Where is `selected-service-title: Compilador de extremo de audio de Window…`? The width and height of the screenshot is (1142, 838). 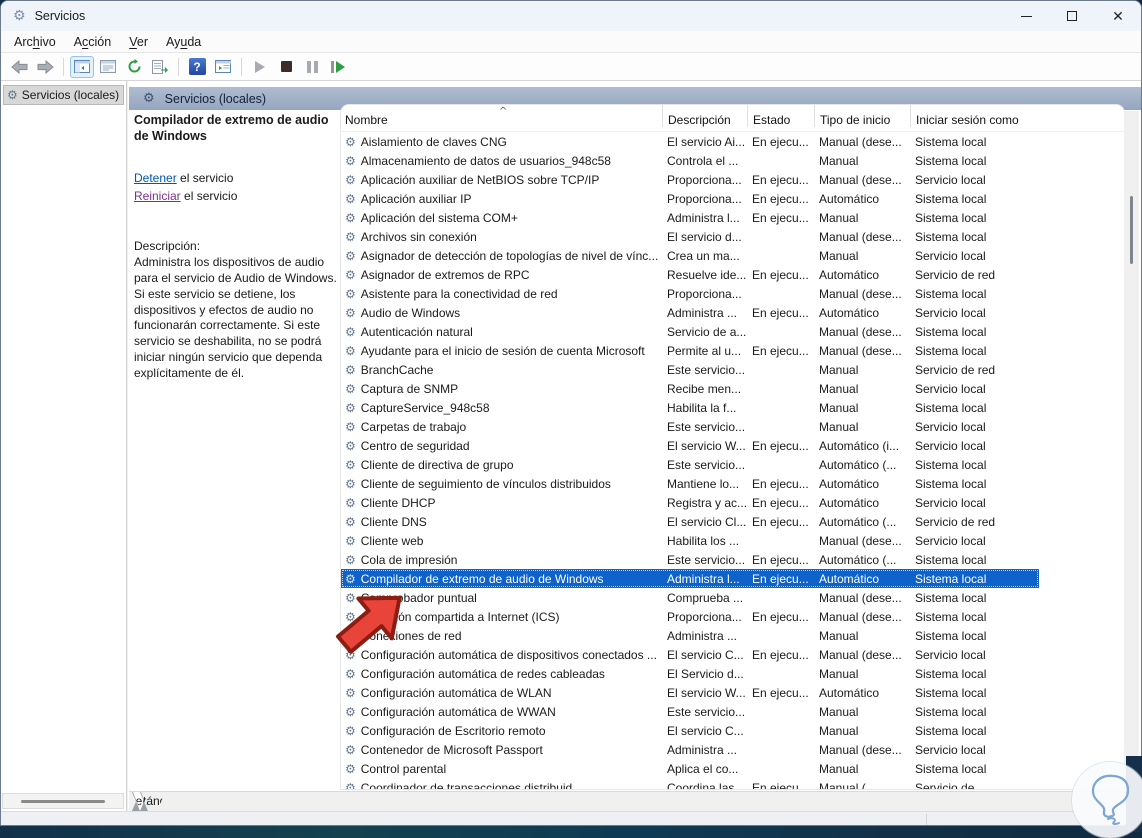
selected-service-title: Compilador de extremo de audio de Window… is located at coordinates (231, 128).